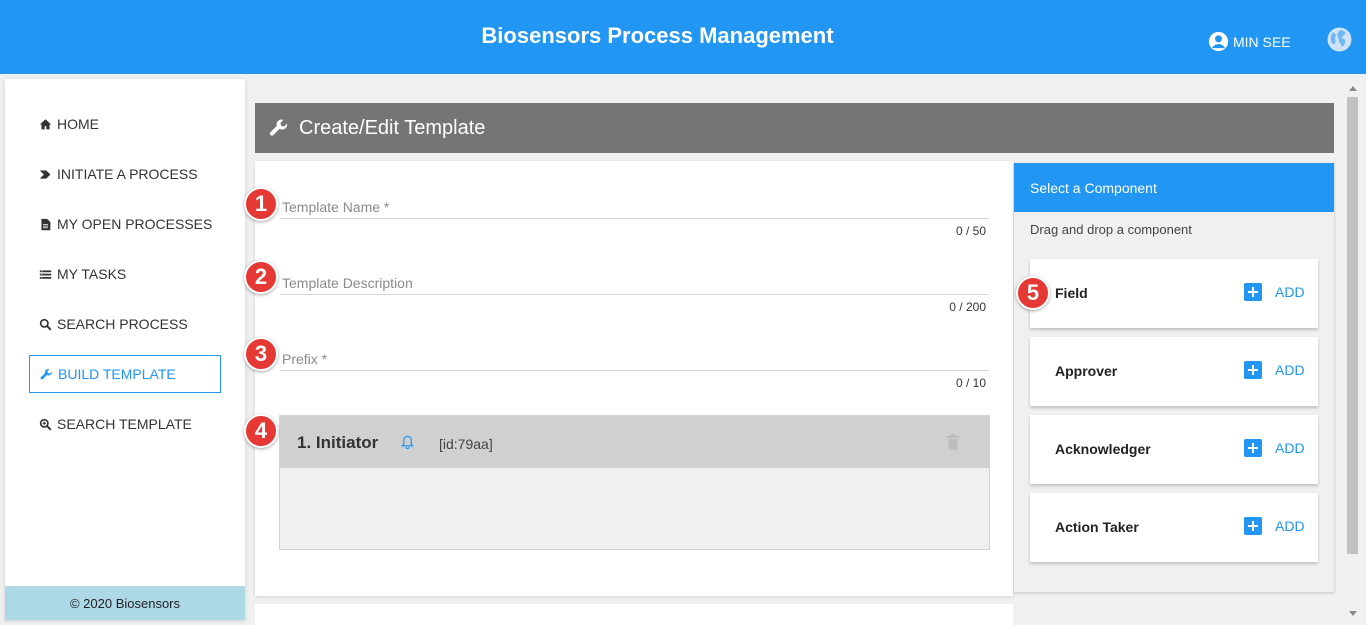  I want to click on form-card-secondary, so click(634, 614).